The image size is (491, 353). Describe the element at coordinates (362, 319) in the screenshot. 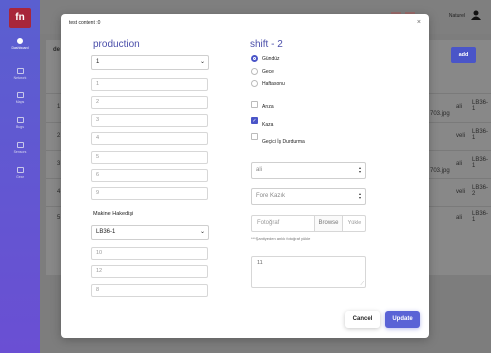

I see `cancel-button: Cancel` at that location.